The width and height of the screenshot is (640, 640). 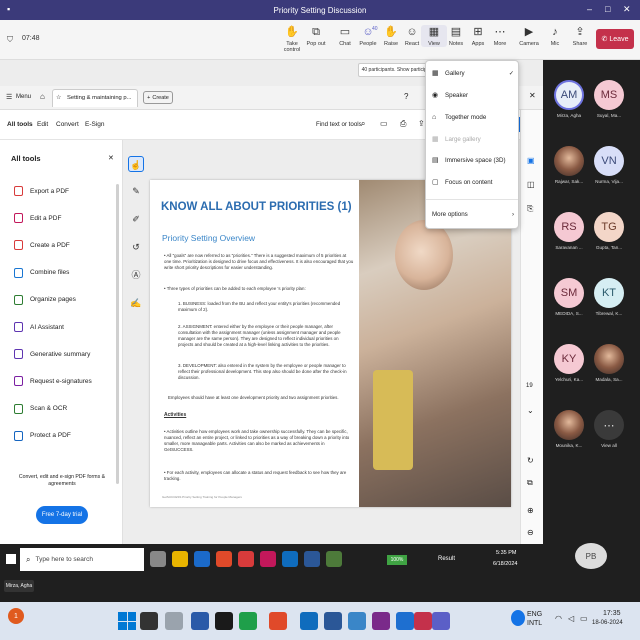 I want to click on menu-item-speaker: ◉ Speaker, so click(x=450, y=95).